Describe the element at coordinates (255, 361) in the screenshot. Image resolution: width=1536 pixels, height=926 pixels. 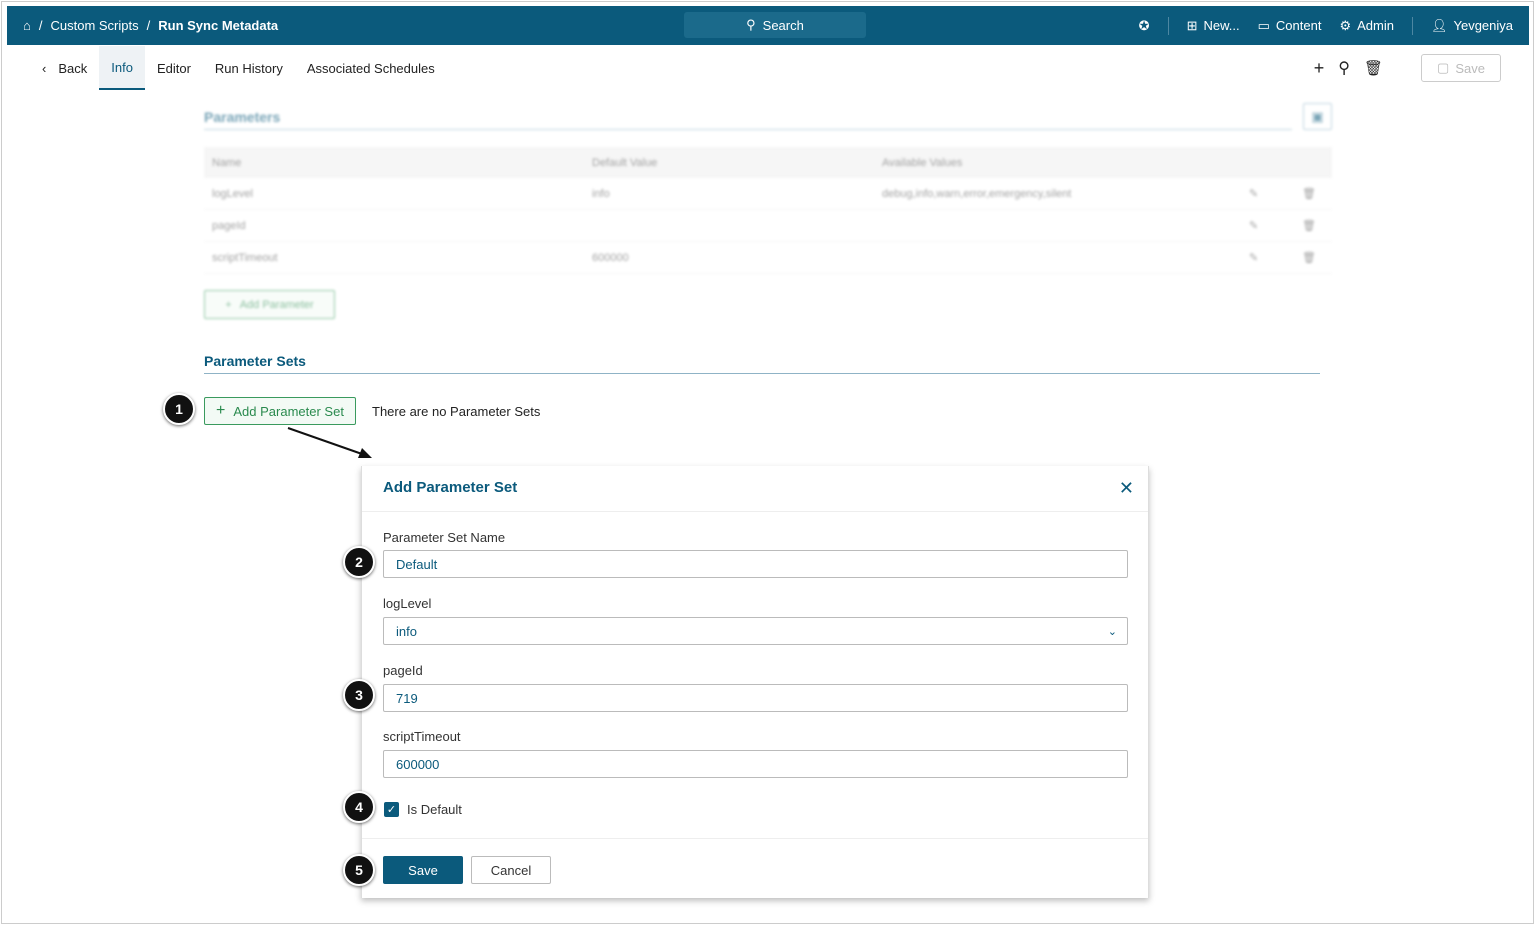
I see `parameter-sets-title: Parameter Sets` at that location.